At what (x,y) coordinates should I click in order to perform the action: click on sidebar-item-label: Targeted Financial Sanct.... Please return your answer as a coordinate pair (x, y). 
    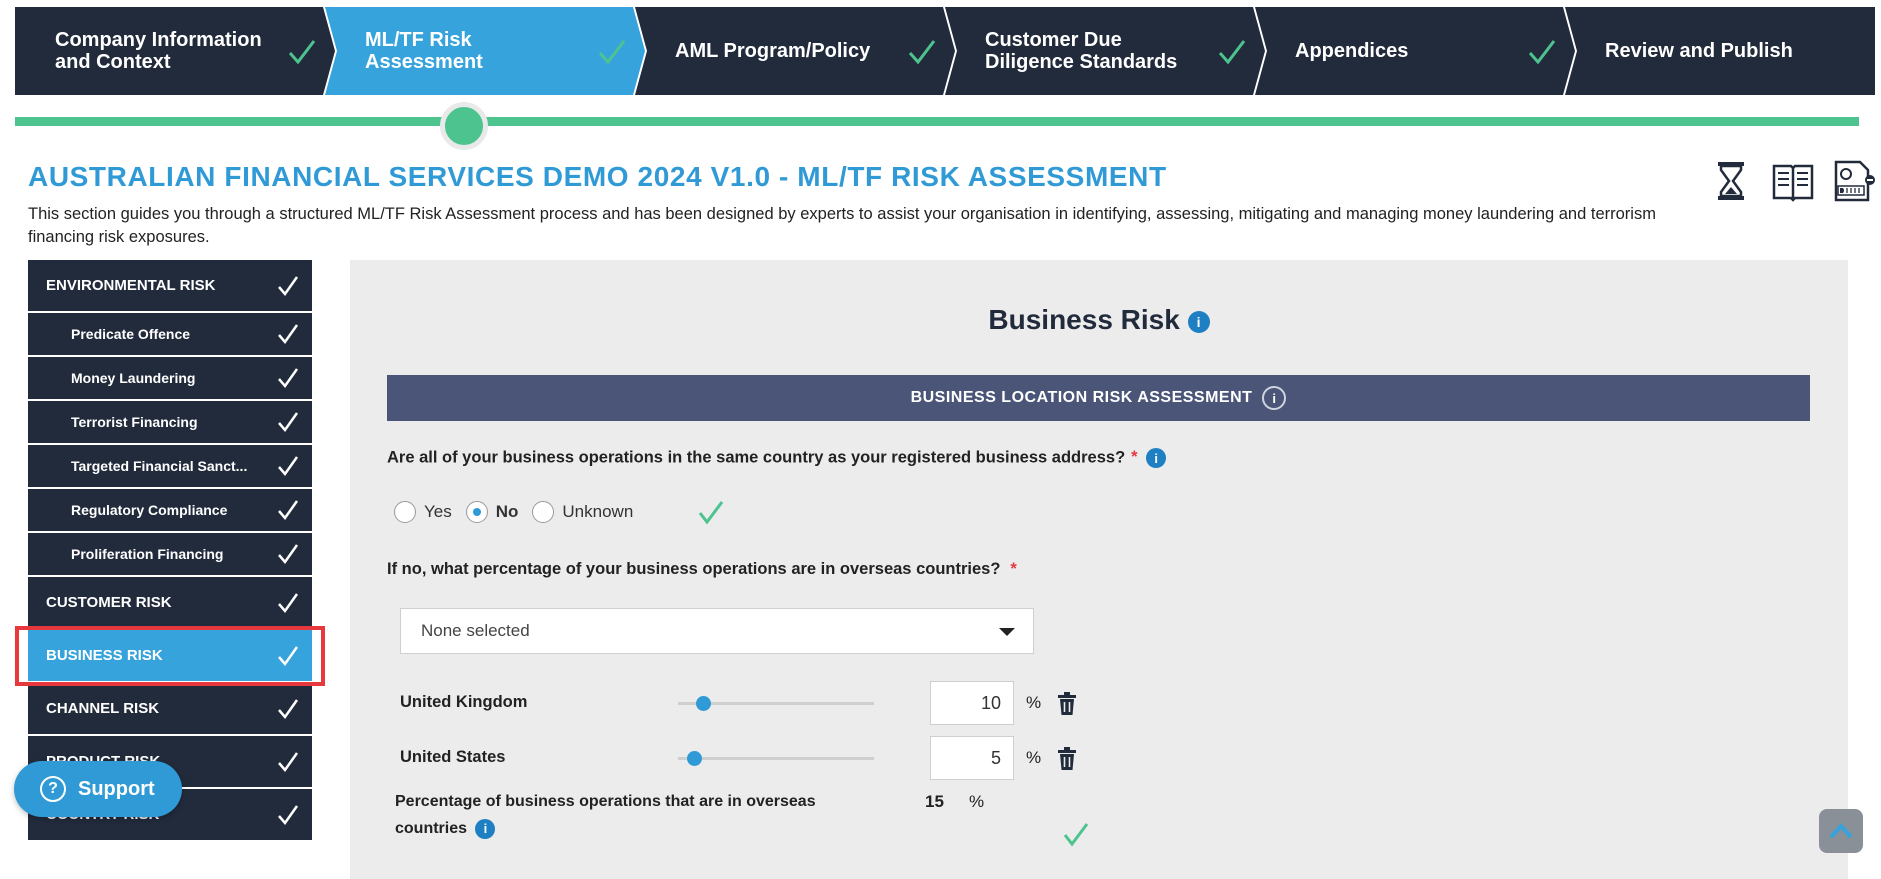
    Looking at the image, I should click on (159, 466).